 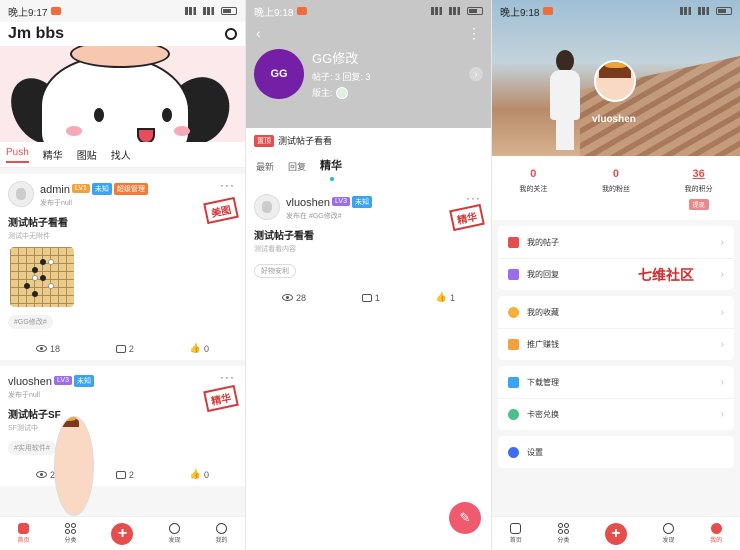 What do you see at coordinates (30, 322) in the screenshot?
I see `post-tag: #GG修改#` at bounding box center [30, 322].